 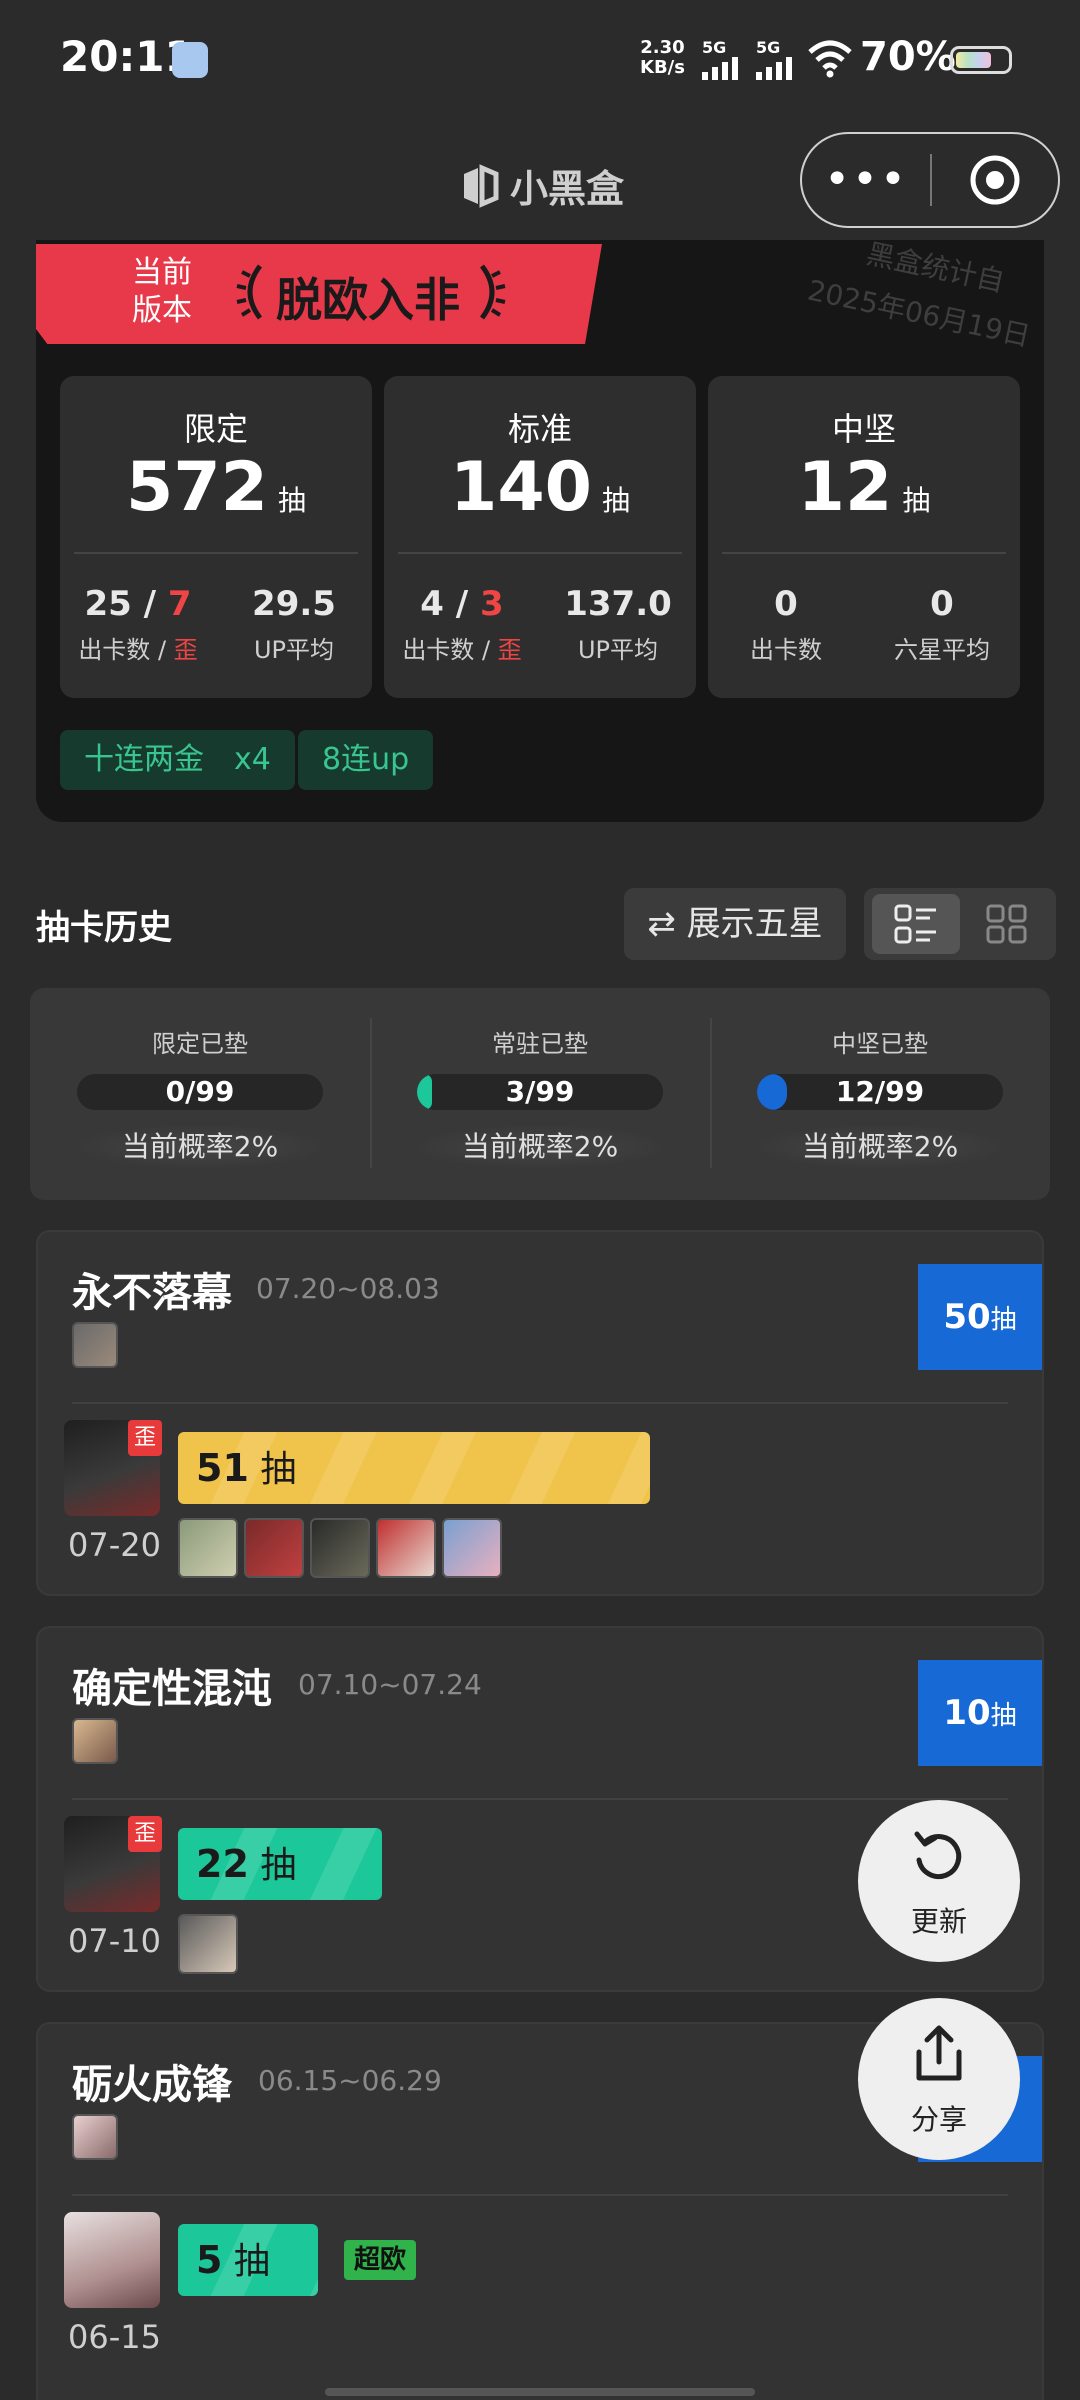 I want to click on stat-total-value: 140, so click(x=521, y=487).